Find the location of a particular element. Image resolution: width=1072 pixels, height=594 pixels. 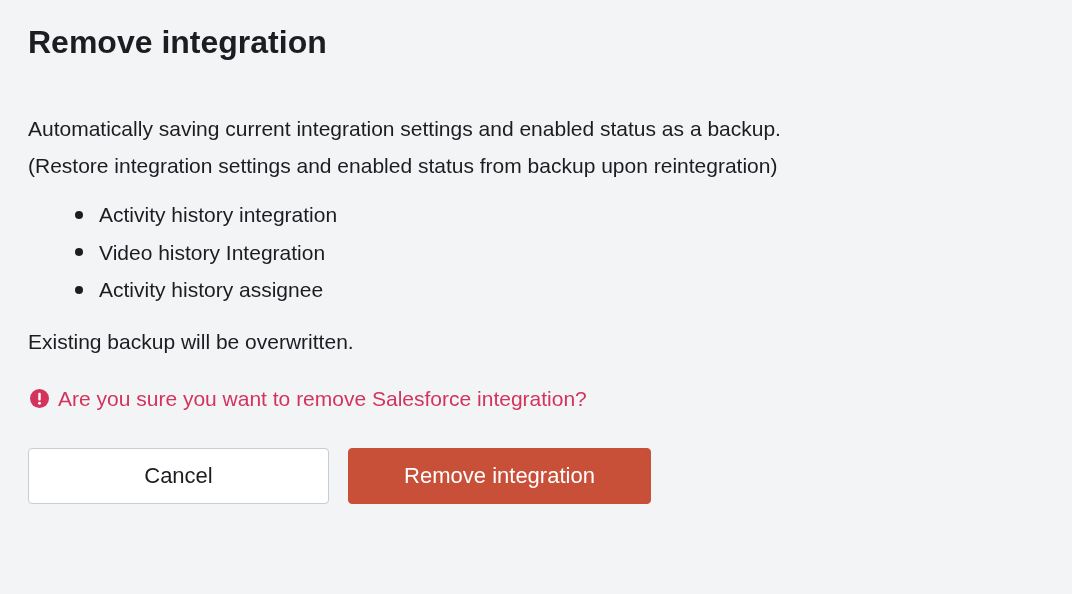

list-item: Video history Integration is located at coordinates (212, 252).